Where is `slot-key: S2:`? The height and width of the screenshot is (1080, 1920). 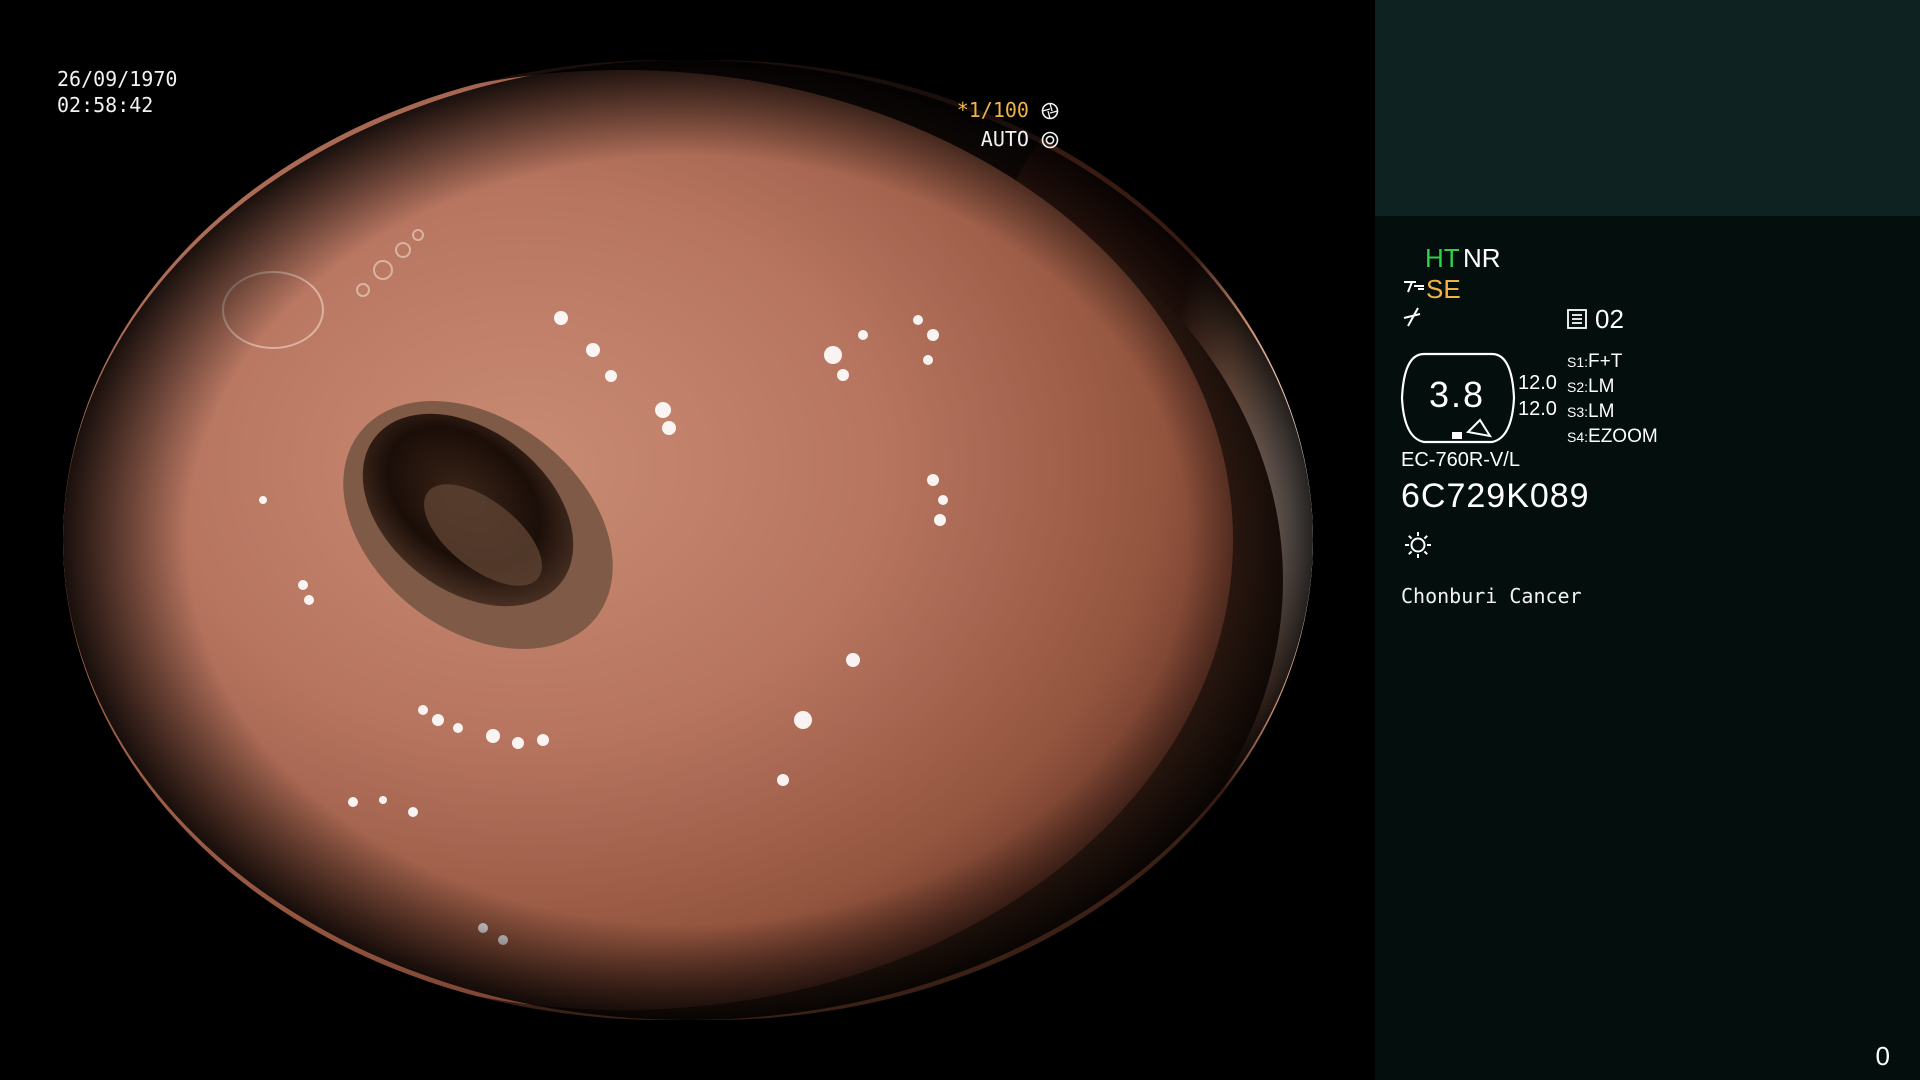 slot-key: S2: is located at coordinates (1578, 387).